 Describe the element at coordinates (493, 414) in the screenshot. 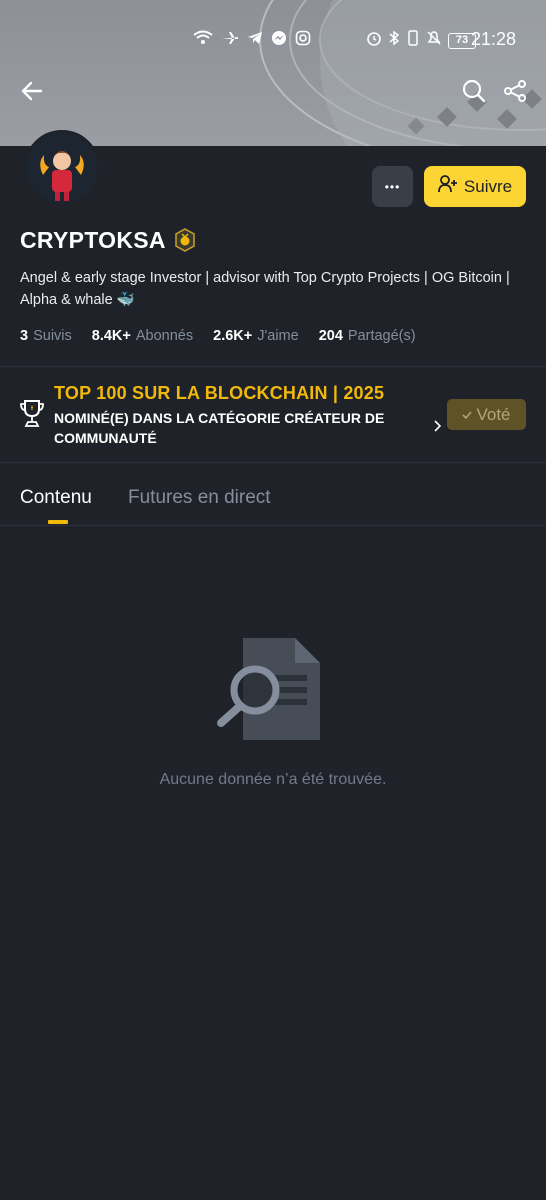

I see `voted-label: Voté` at that location.